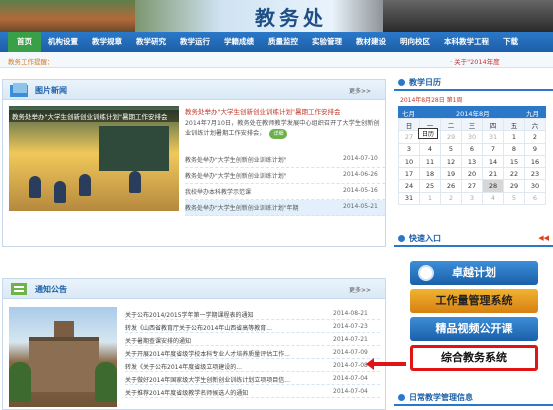  What do you see at coordinates (24, 42) in the screenshot?
I see `nav-item-home: 首页` at bounding box center [24, 42].